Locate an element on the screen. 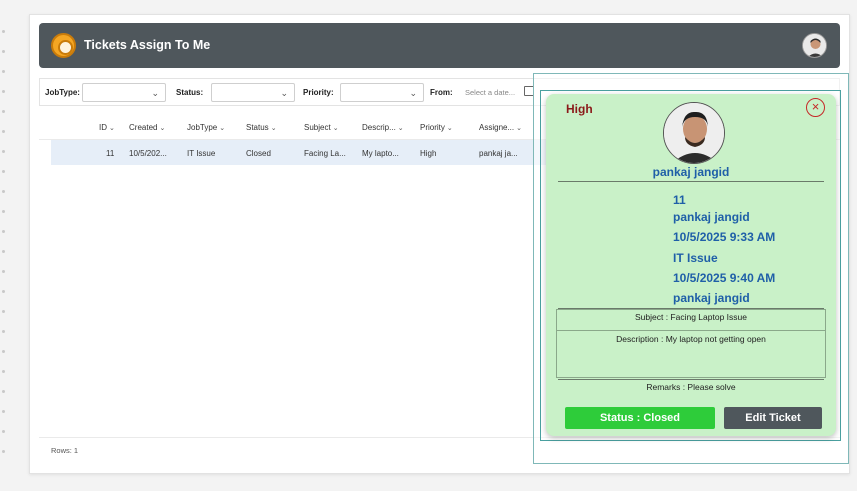 This screenshot has height=491, width=857. col-header-created: Created ⌄ is located at coordinates (147, 127).